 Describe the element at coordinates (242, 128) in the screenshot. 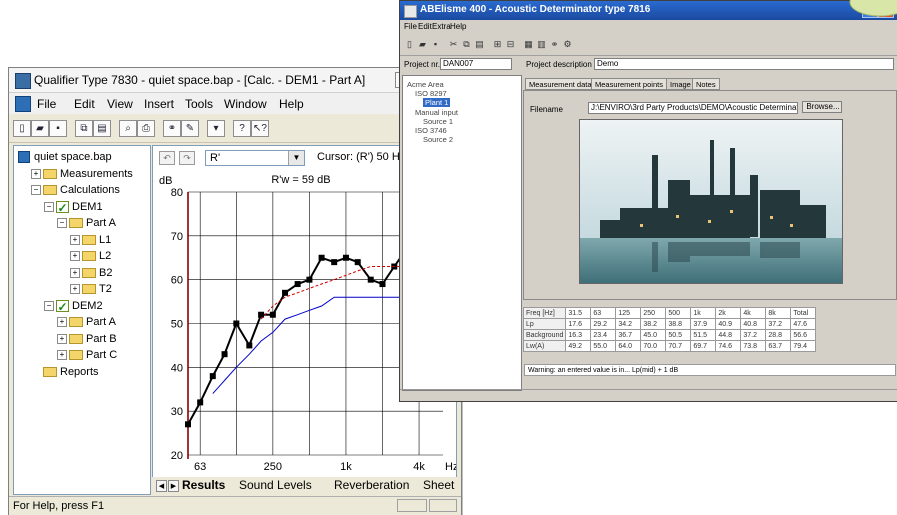

I see `help-icon: ?` at that location.